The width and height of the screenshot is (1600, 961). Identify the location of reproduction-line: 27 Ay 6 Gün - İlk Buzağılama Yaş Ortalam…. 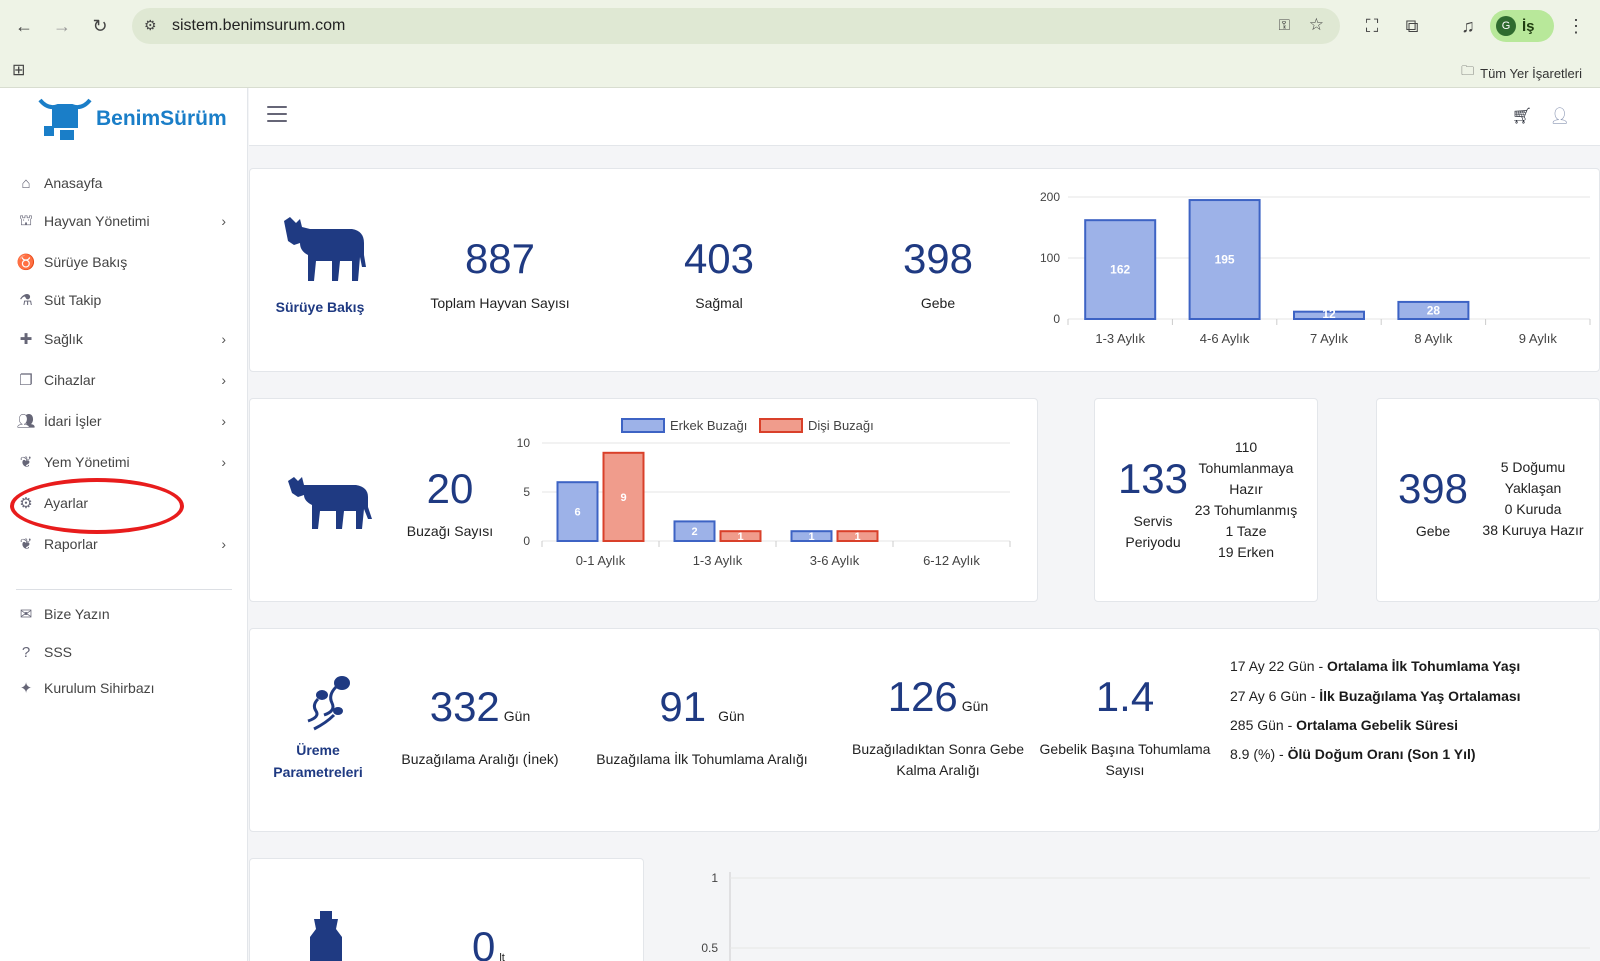
(1375, 696).